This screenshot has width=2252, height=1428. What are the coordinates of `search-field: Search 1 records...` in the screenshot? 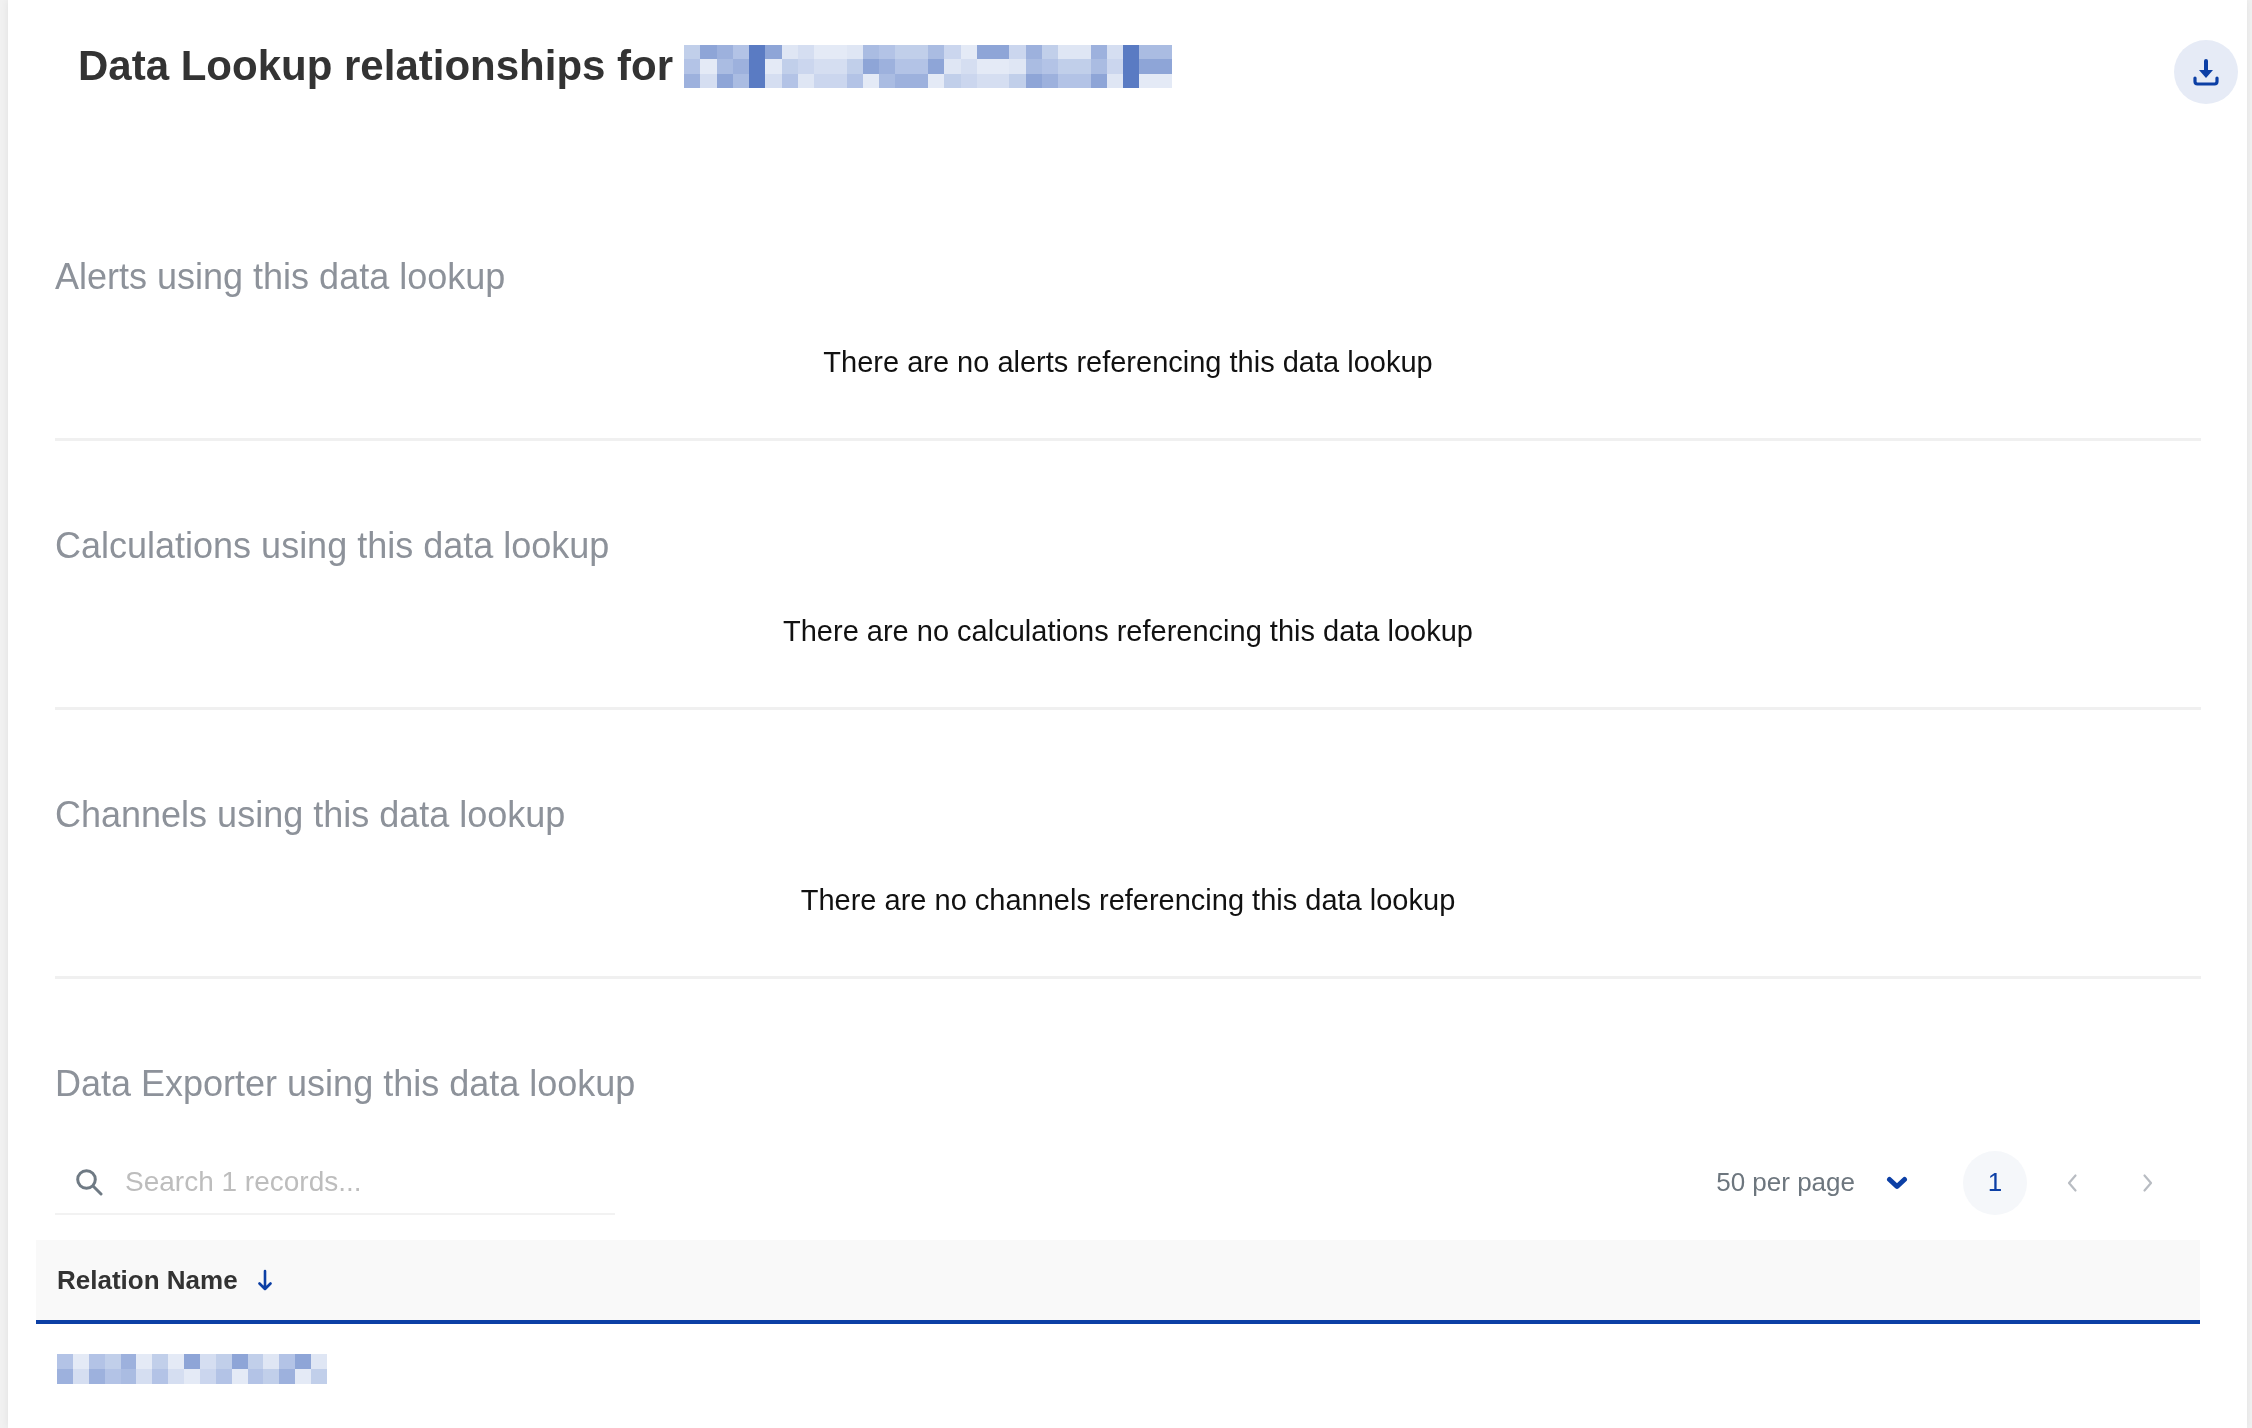 It's located at (335, 1182).